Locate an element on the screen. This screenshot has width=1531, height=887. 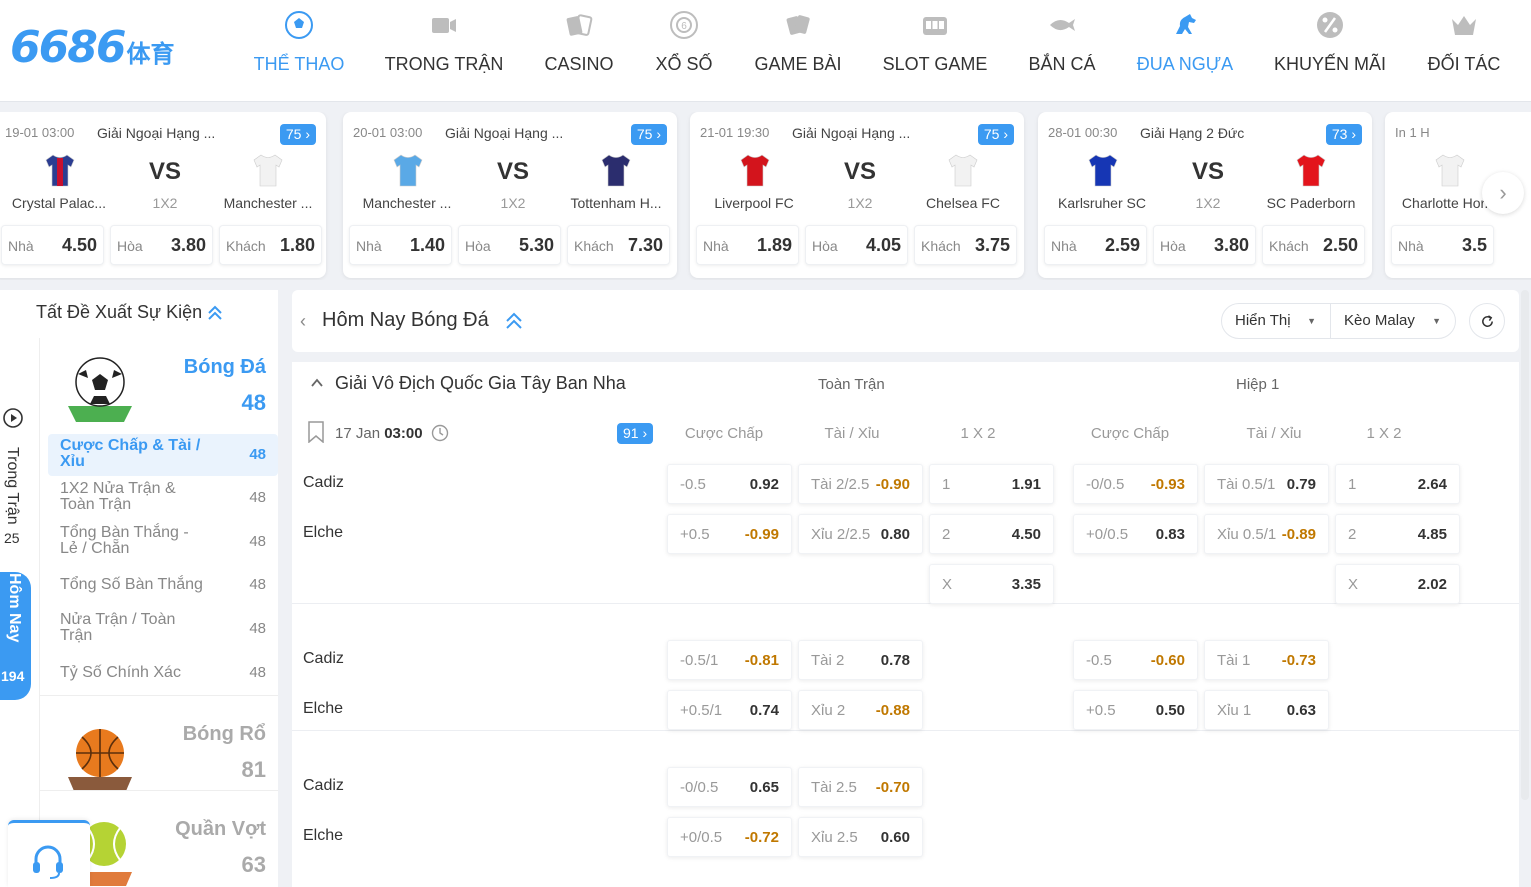
odds-button: Khách 3.75 is located at coordinates (965, 245).